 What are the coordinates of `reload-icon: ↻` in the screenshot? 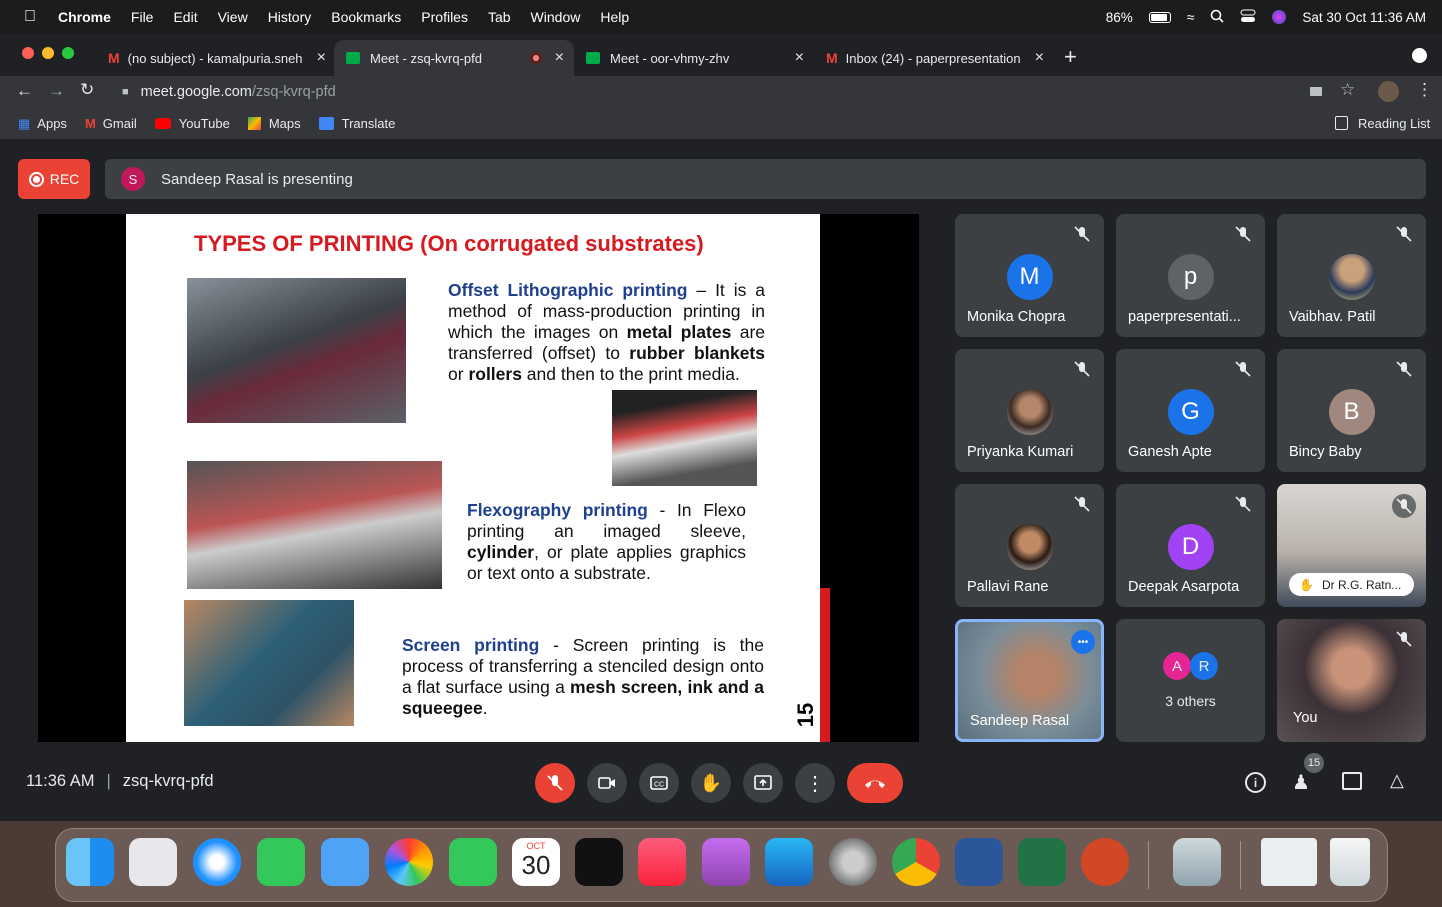 It's located at (87, 90).